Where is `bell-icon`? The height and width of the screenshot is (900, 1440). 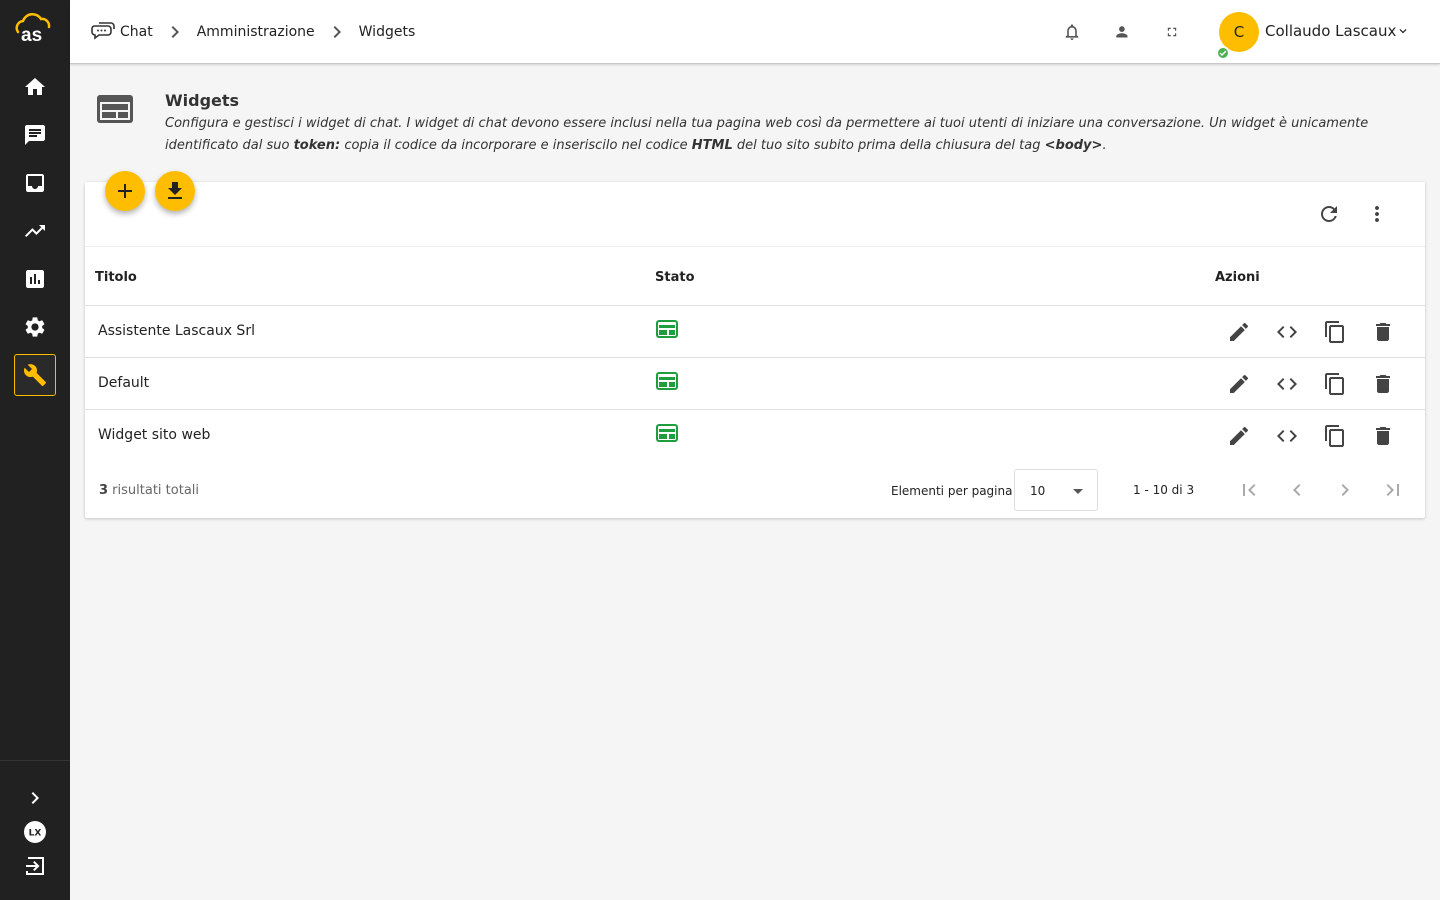
bell-icon is located at coordinates (1072, 32).